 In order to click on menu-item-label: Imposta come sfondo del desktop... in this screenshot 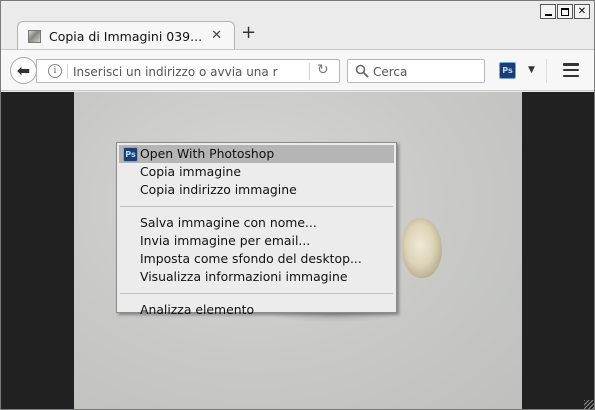, I will do `click(251, 258)`.